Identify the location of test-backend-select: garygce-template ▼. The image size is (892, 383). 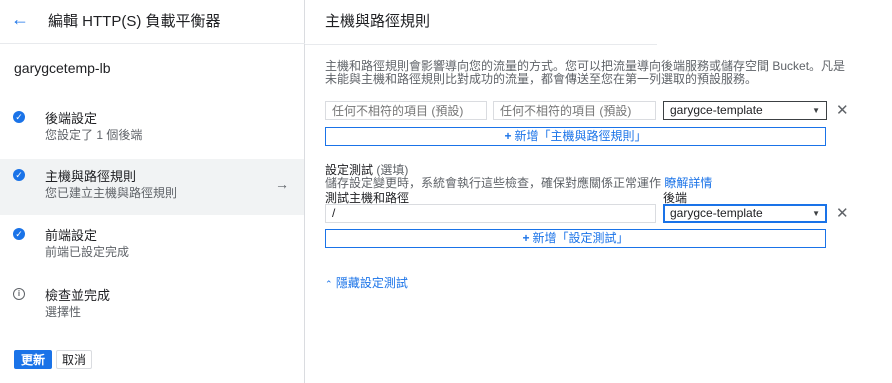
(745, 213).